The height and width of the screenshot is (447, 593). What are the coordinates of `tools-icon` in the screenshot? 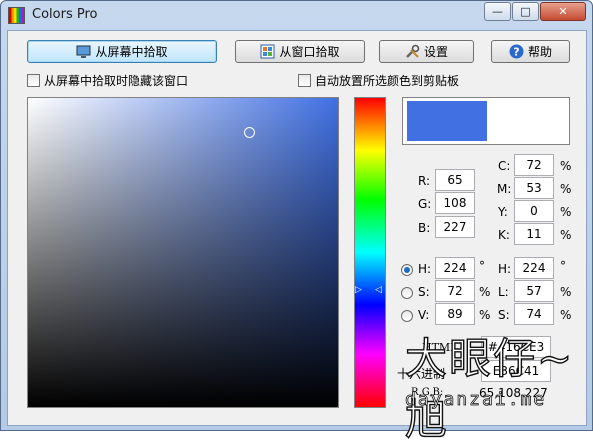 It's located at (412, 51).